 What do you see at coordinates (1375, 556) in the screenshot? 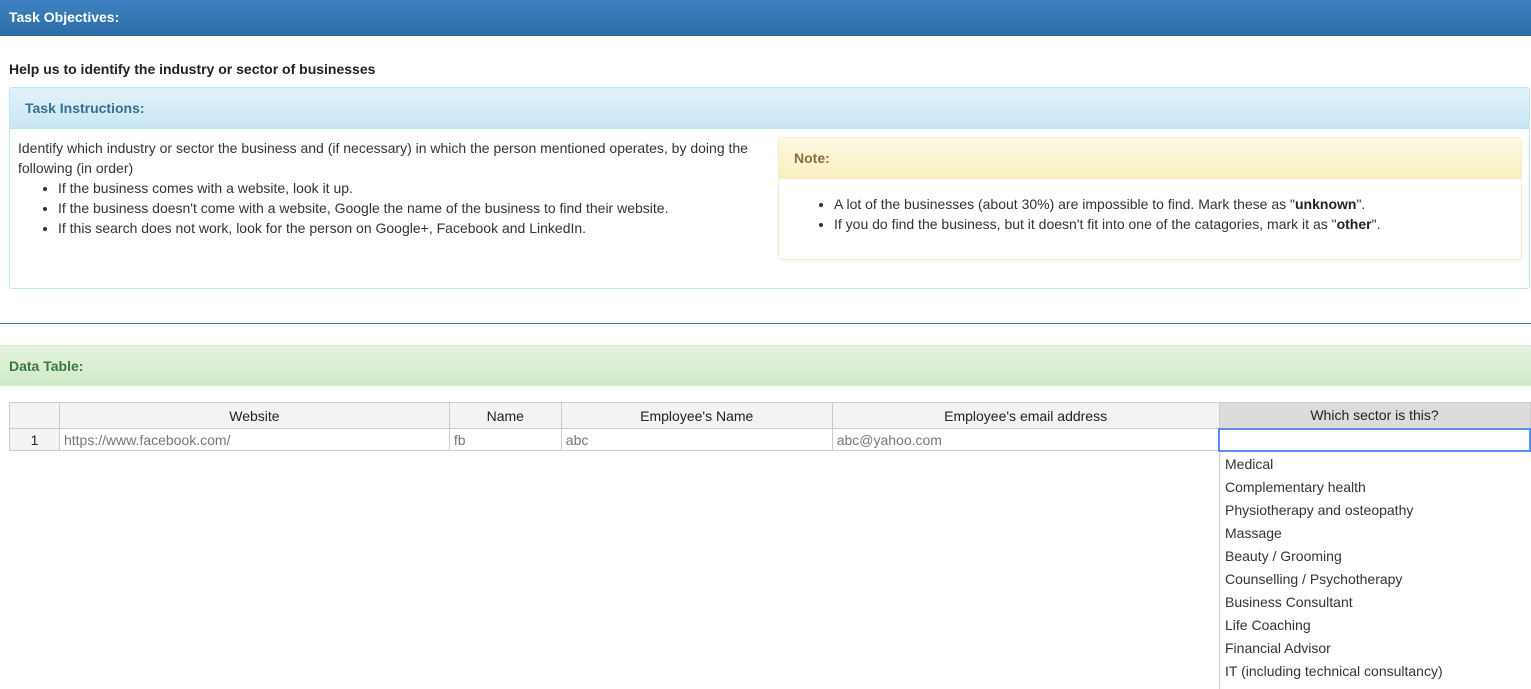
I see `sector-option: Beauty / Grooming` at bounding box center [1375, 556].